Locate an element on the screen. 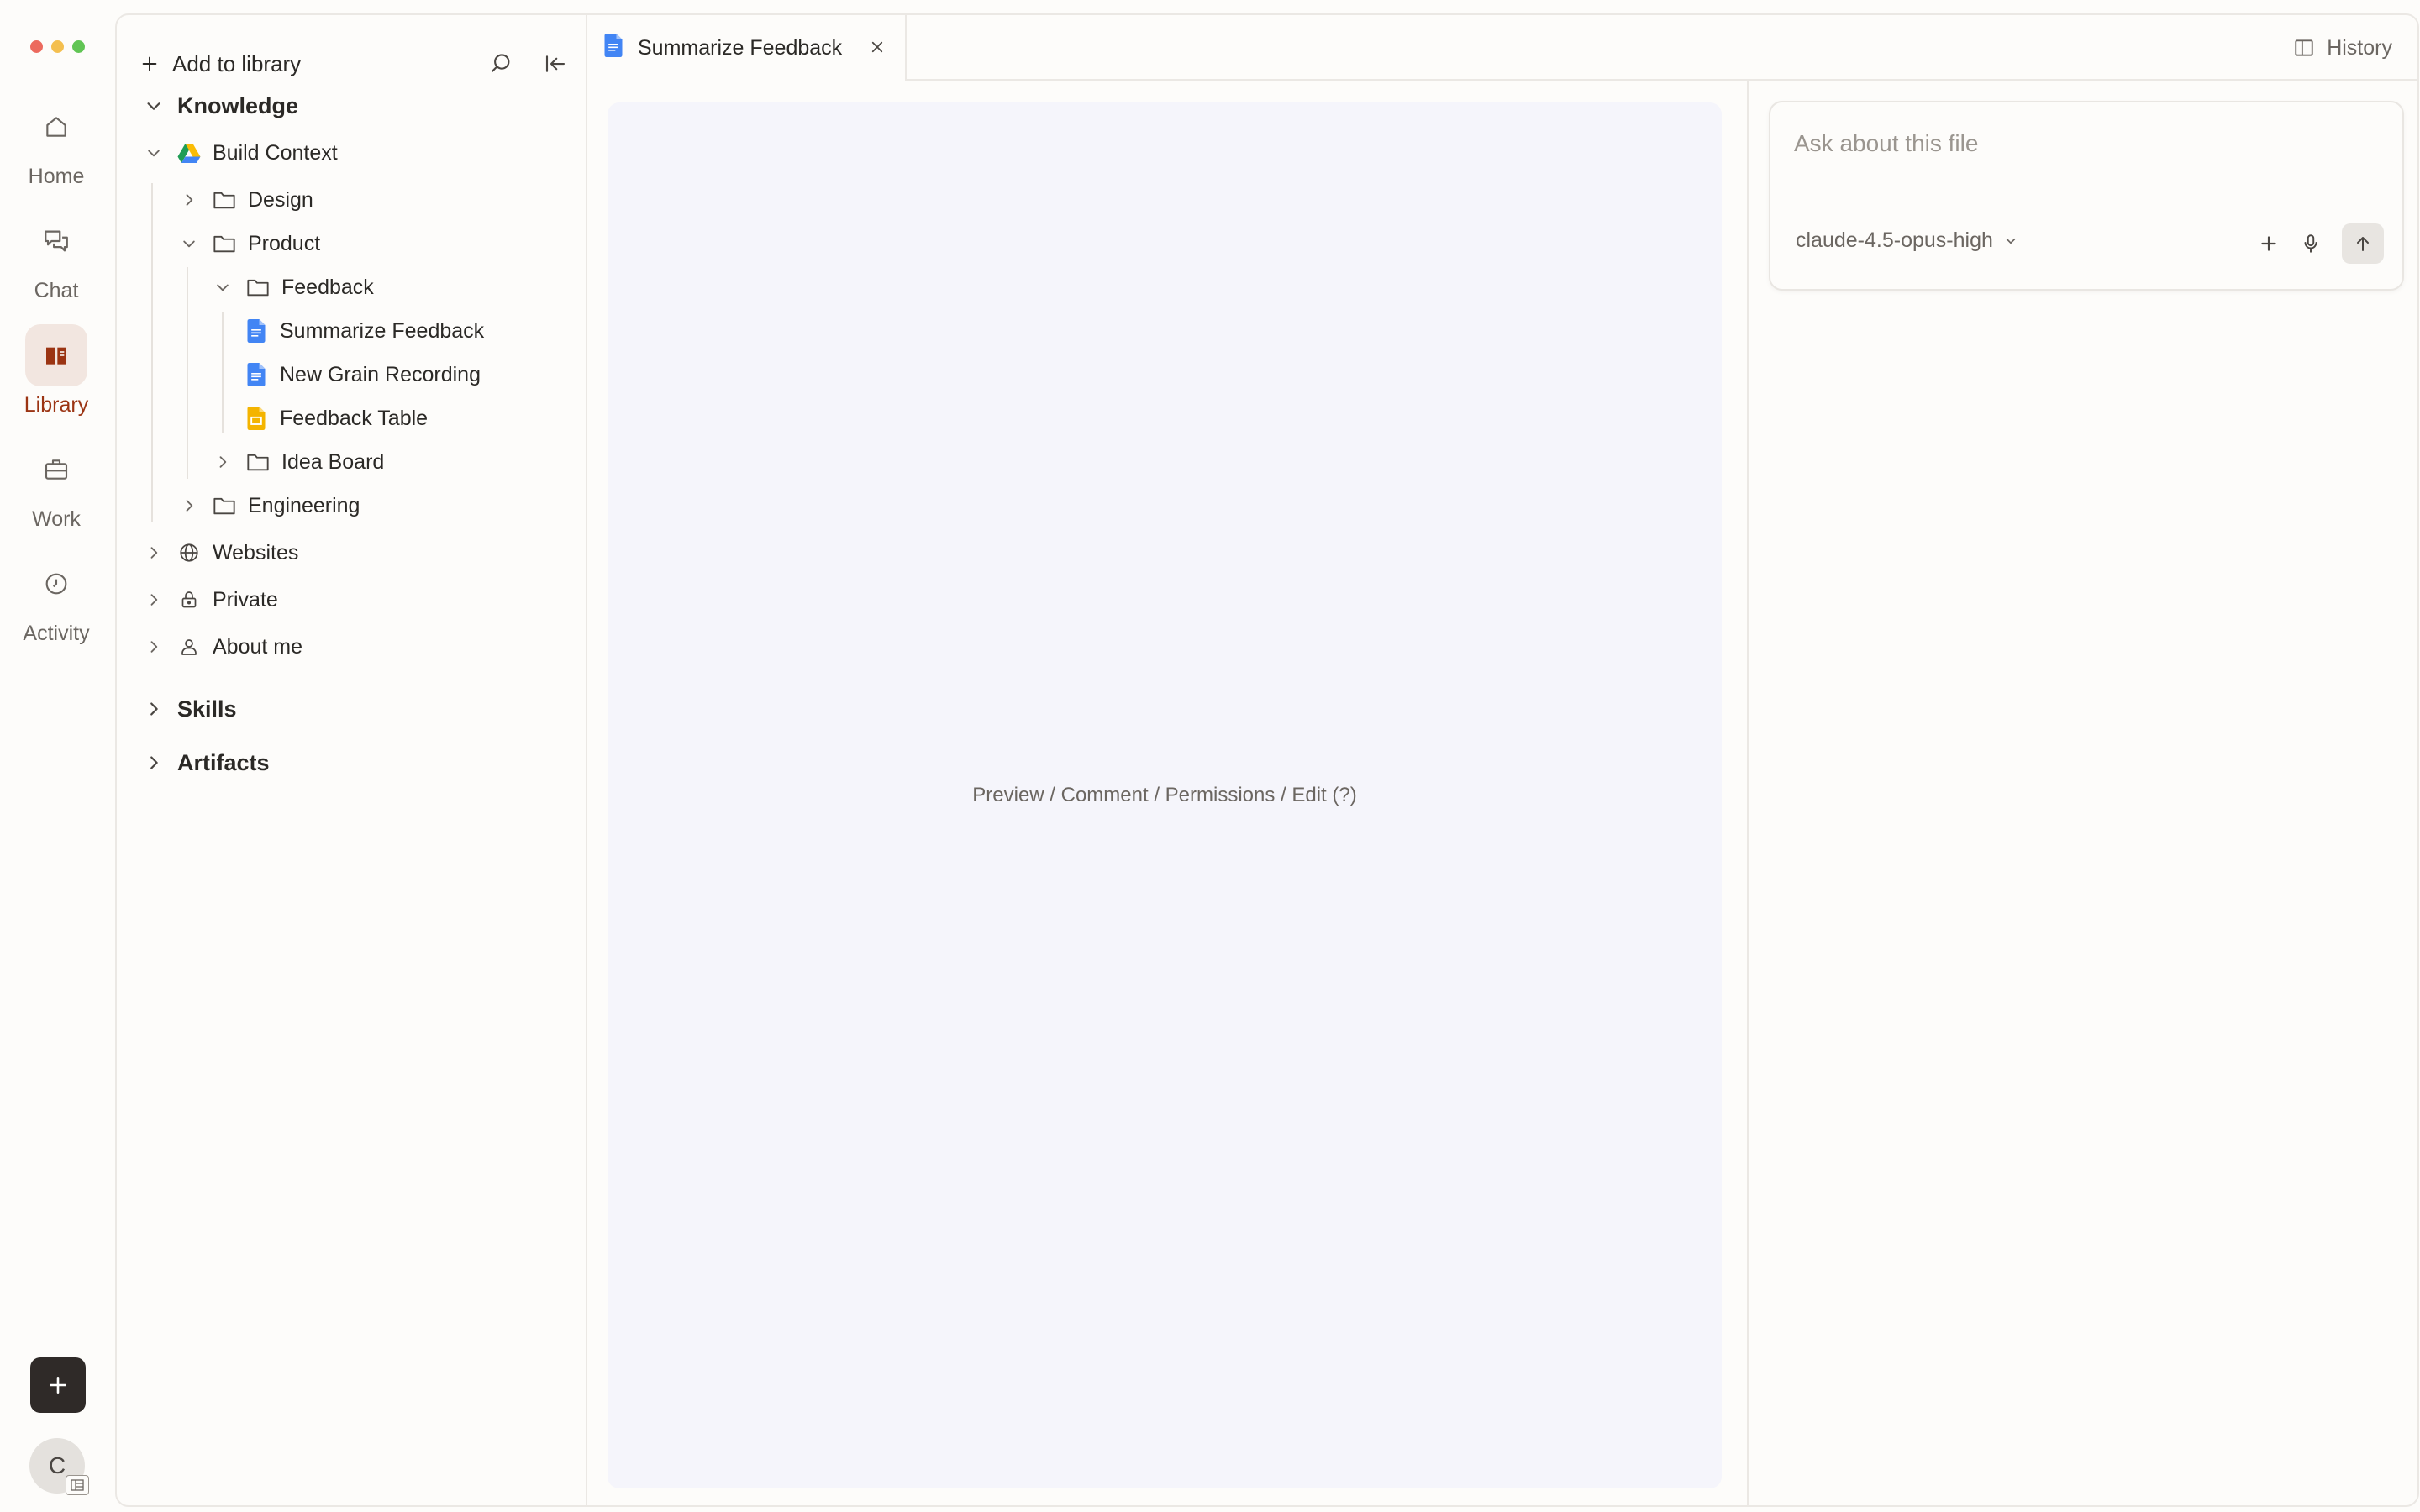 This screenshot has height=1512, width=2420. history-button: History is located at coordinates (2342, 48).